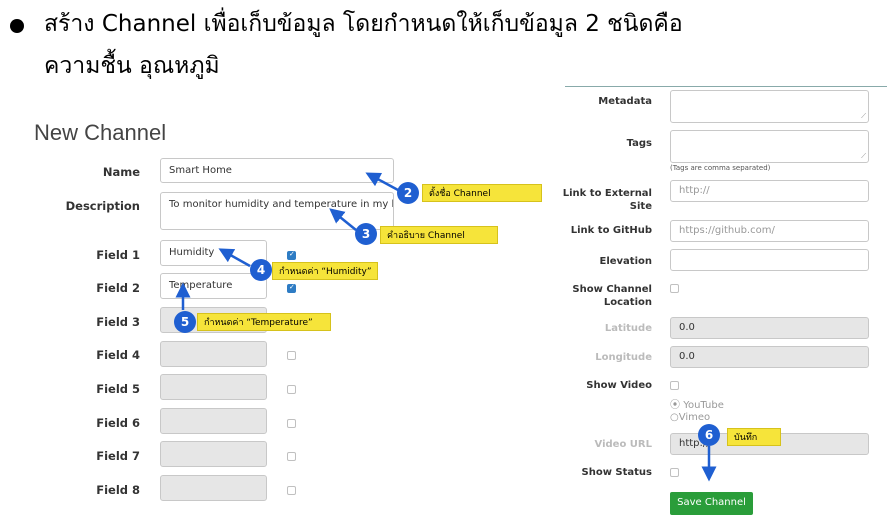  What do you see at coordinates (264, 322) in the screenshot?
I see `callout-5-text: กำหนดค่า “Temperature”` at bounding box center [264, 322].